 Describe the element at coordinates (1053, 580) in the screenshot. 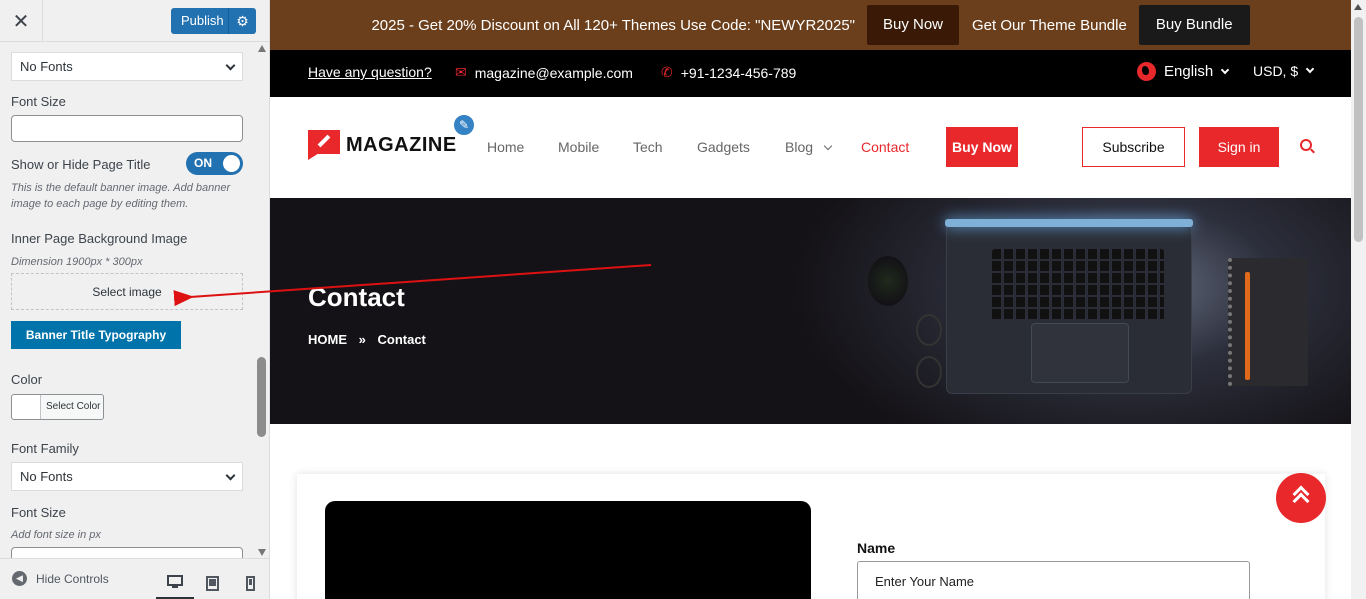

I see `name-field: Enter Your Name` at that location.